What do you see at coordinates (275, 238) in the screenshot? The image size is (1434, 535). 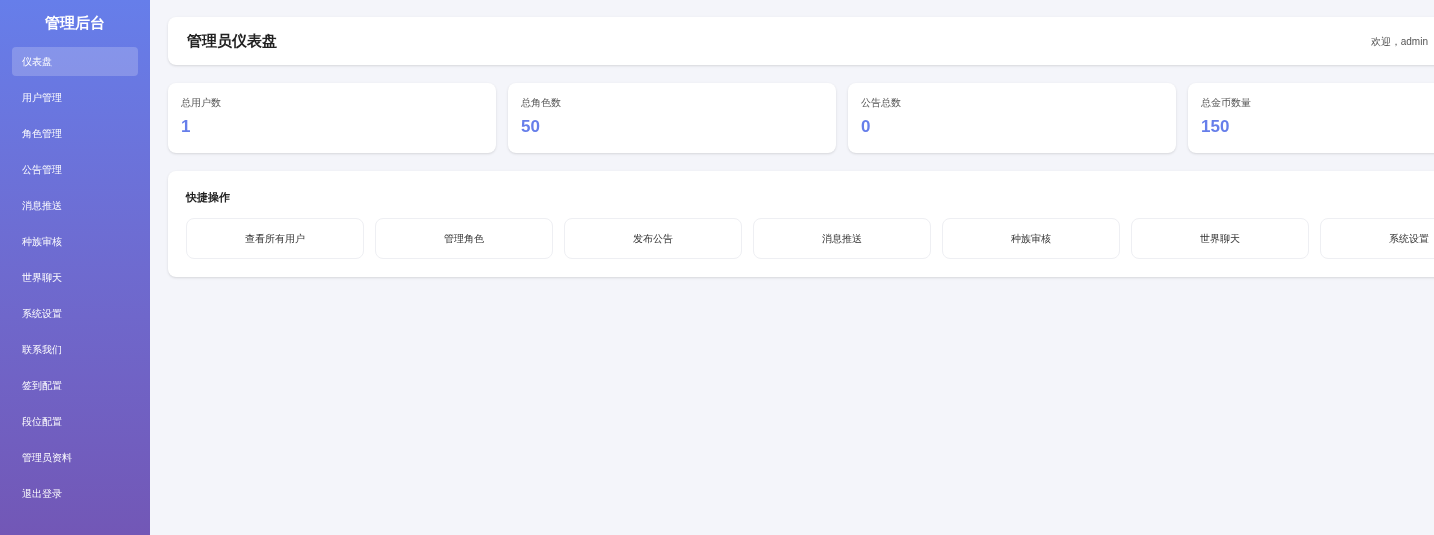 I see `quick-action-button: 查看所有用户` at bounding box center [275, 238].